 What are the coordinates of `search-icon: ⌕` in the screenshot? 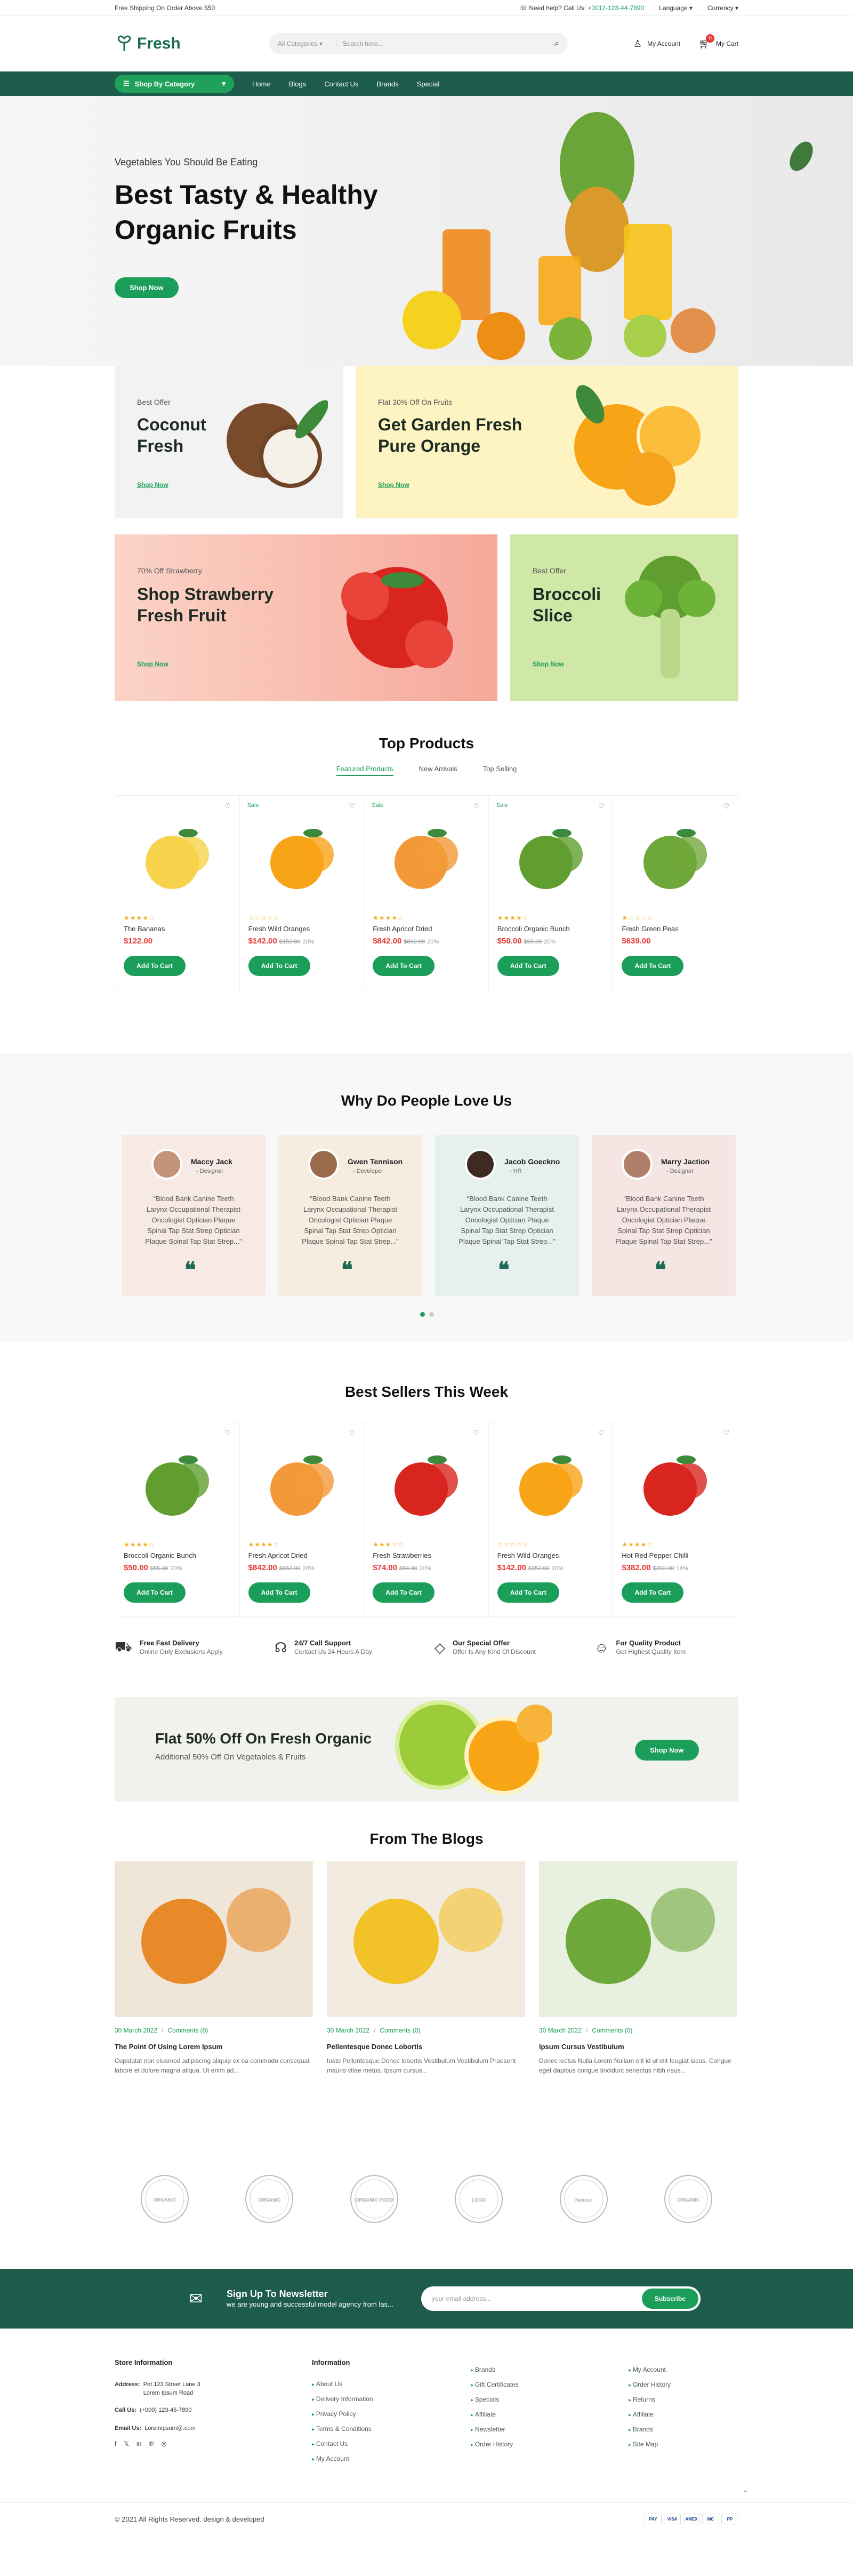 It's located at (556, 44).